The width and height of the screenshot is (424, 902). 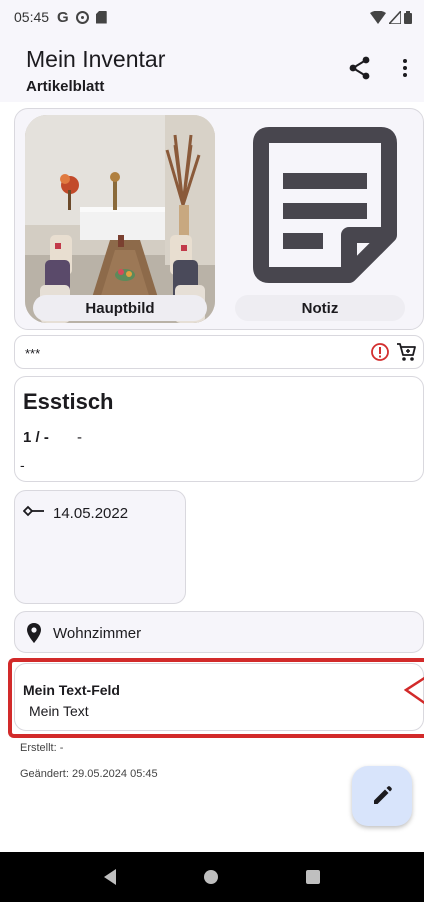 I want to click on battery-icon, so click(x=408, y=17).